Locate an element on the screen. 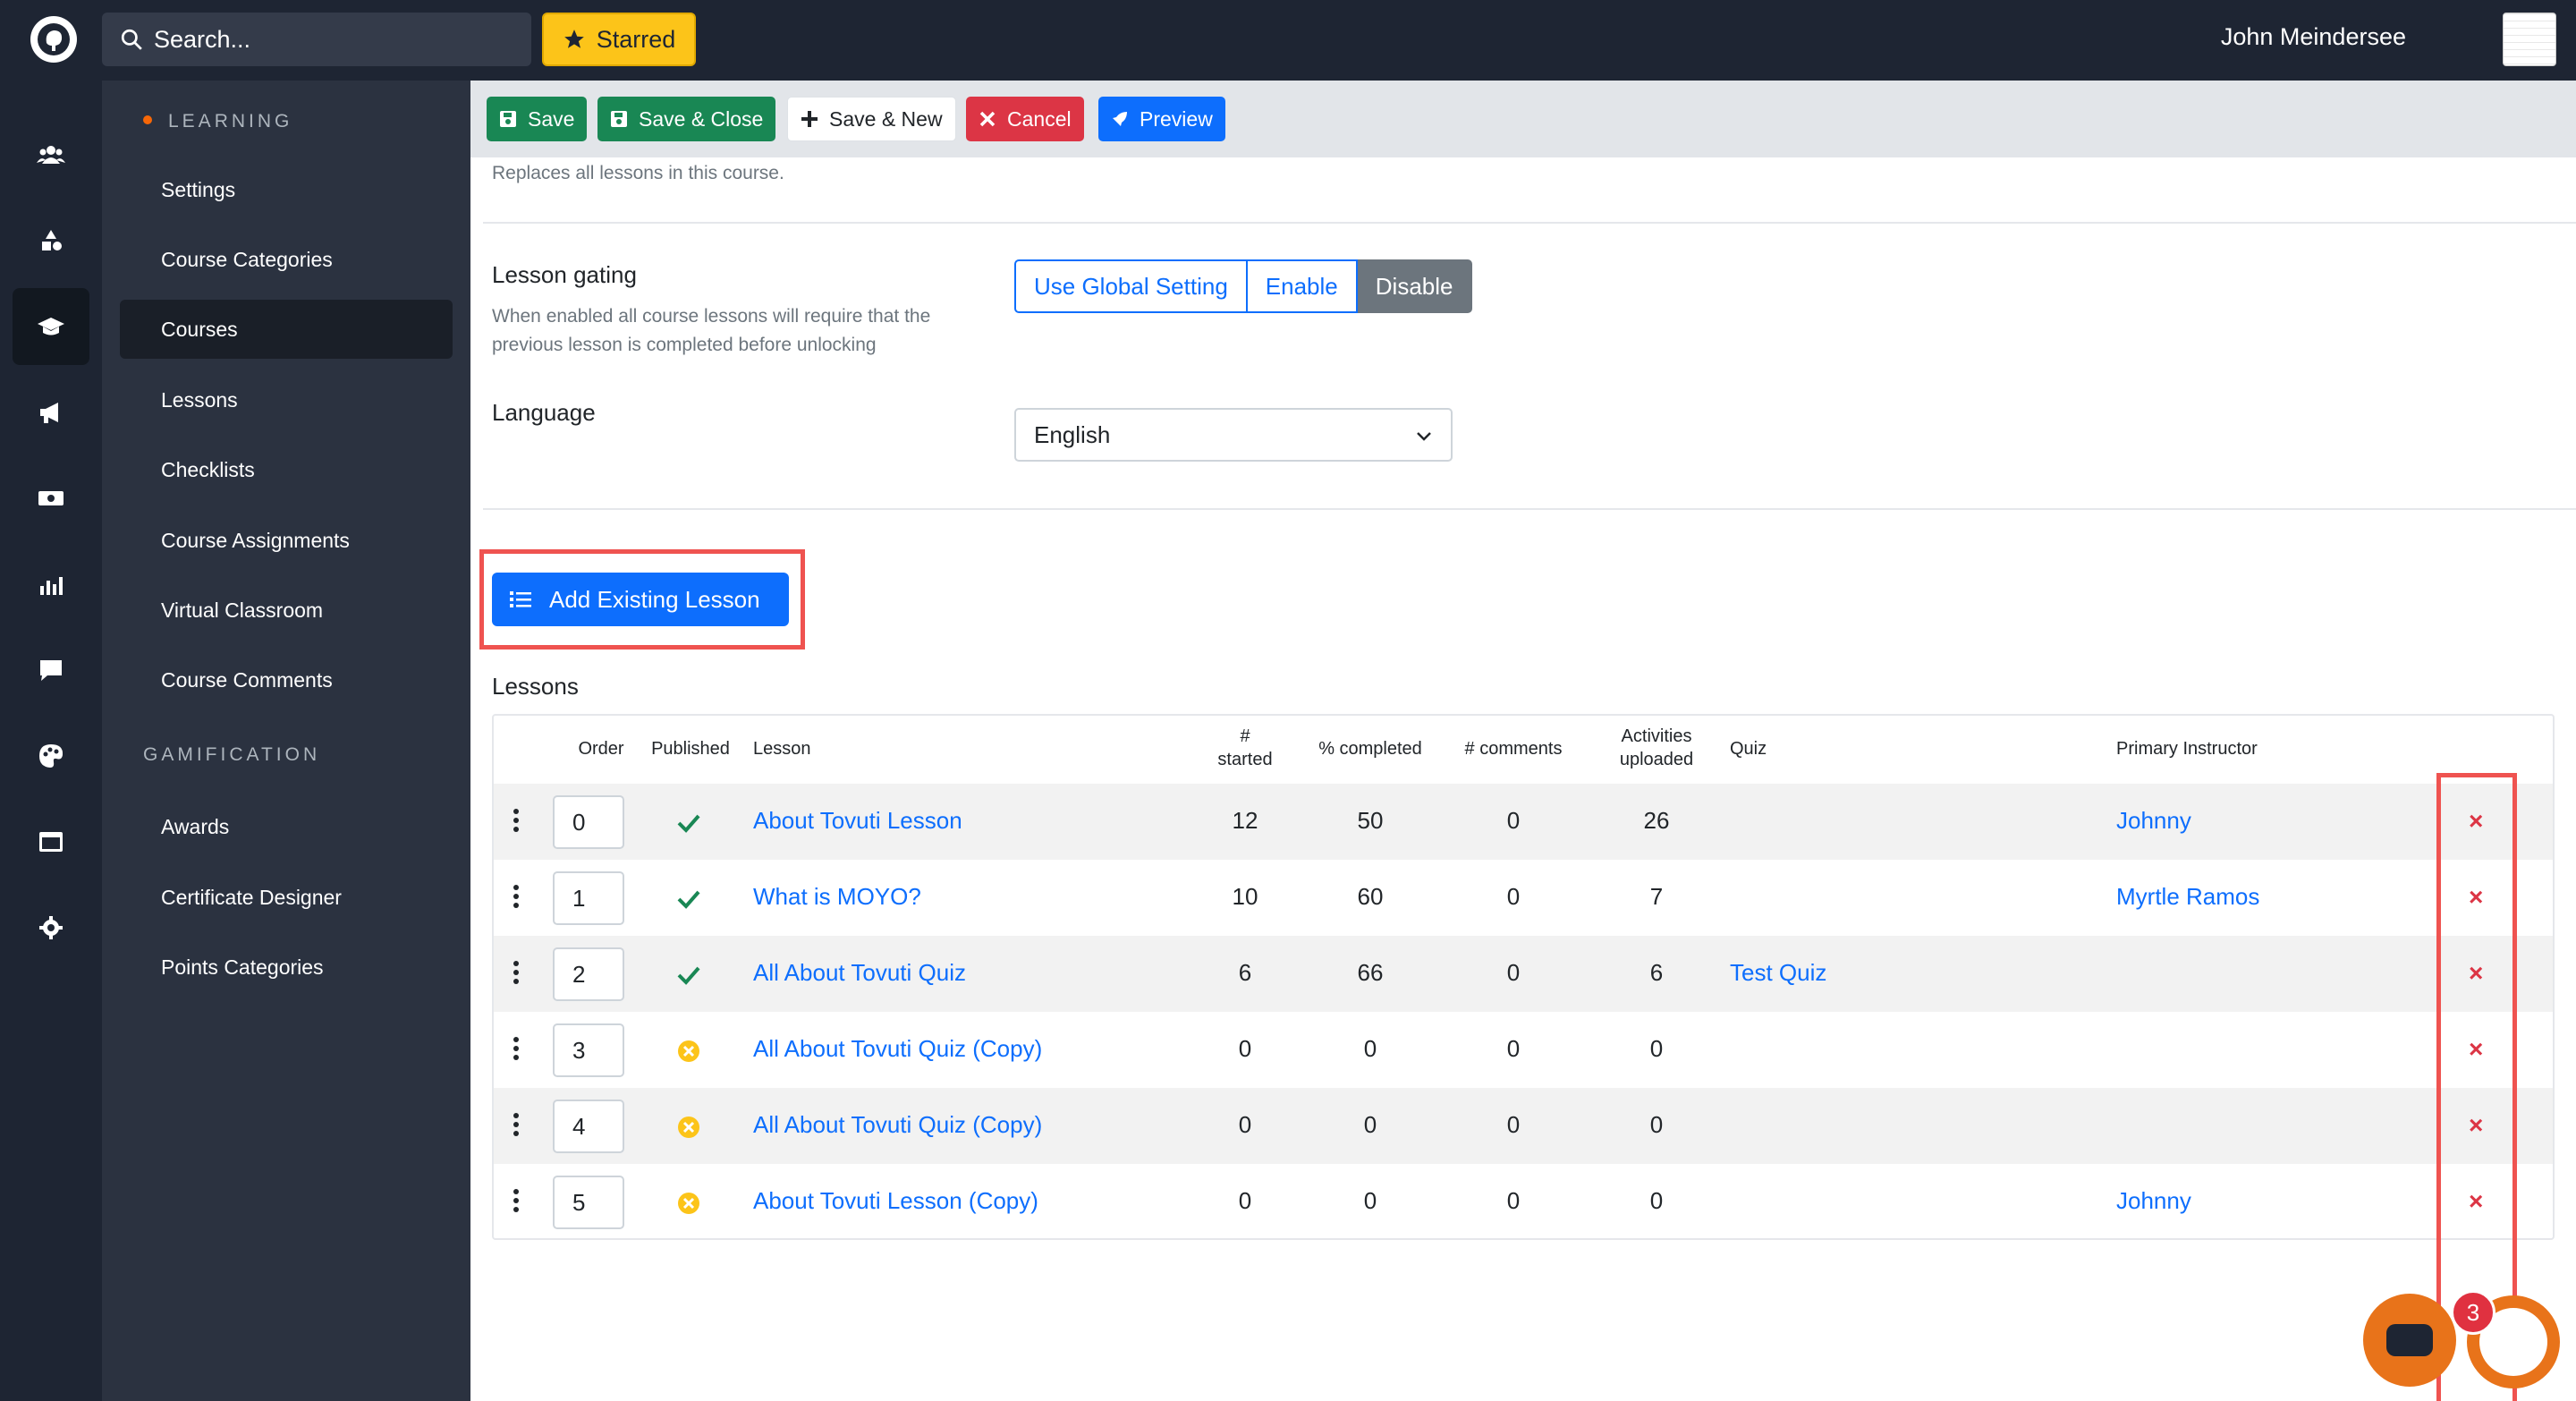 This screenshot has height=1401, width=2576. money-icon is located at coordinates (51, 498).